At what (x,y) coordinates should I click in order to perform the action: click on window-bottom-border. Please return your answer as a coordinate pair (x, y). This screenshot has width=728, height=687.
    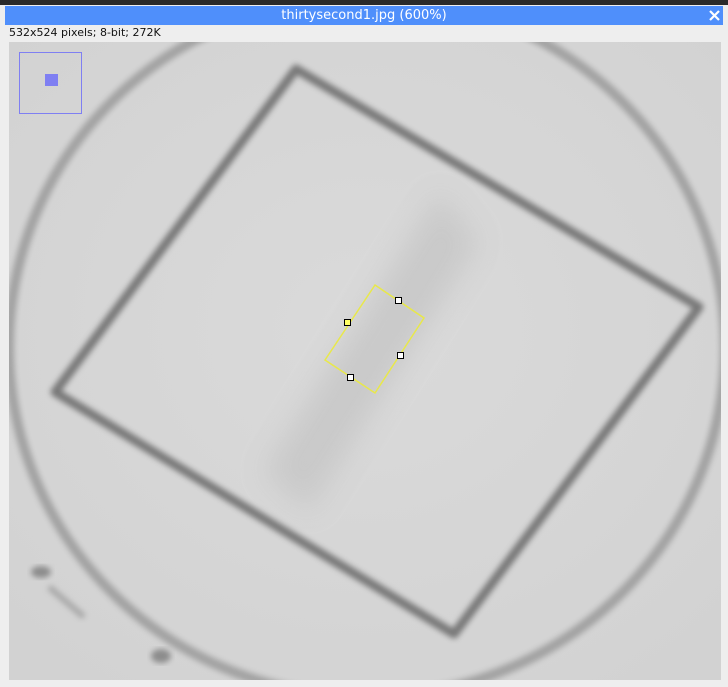
    Looking at the image, I should click on (364, 684).